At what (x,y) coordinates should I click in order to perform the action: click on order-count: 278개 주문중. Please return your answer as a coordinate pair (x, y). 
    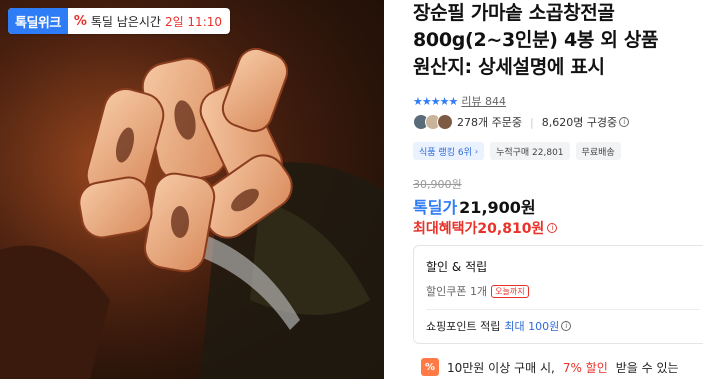
    Looking at the image, I should click on (489, 122).